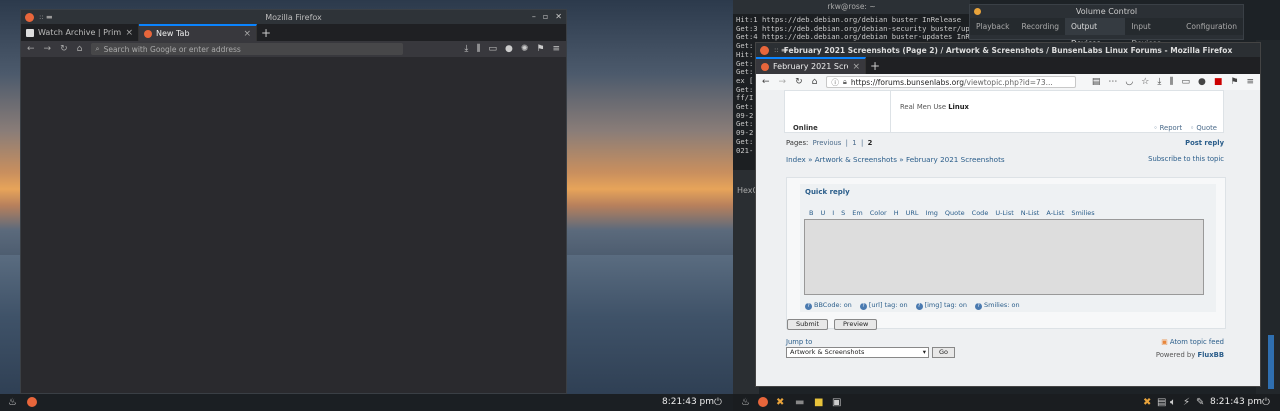  Describe the element at coordinates (173, 33) in the screenshot. I see `tab-label: New Tab` at that location.